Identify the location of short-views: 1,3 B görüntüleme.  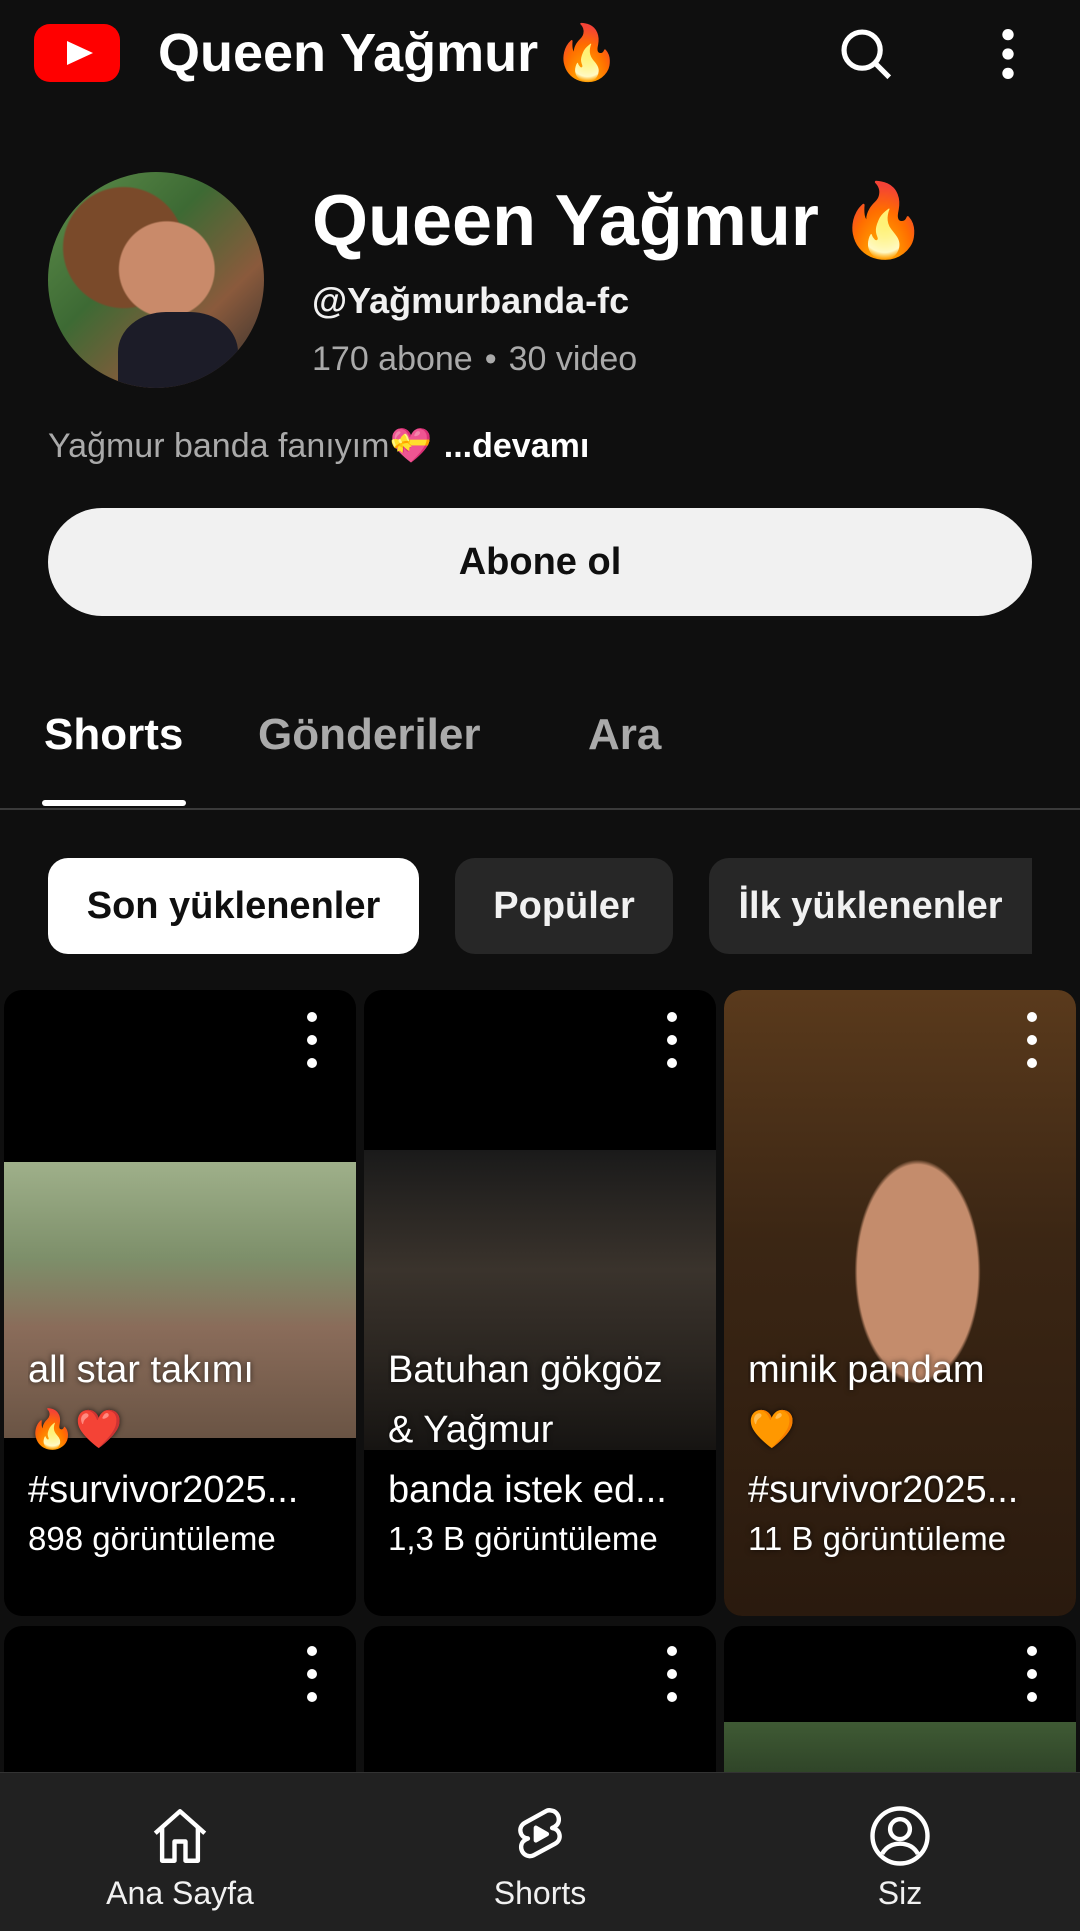
(523, 1538).